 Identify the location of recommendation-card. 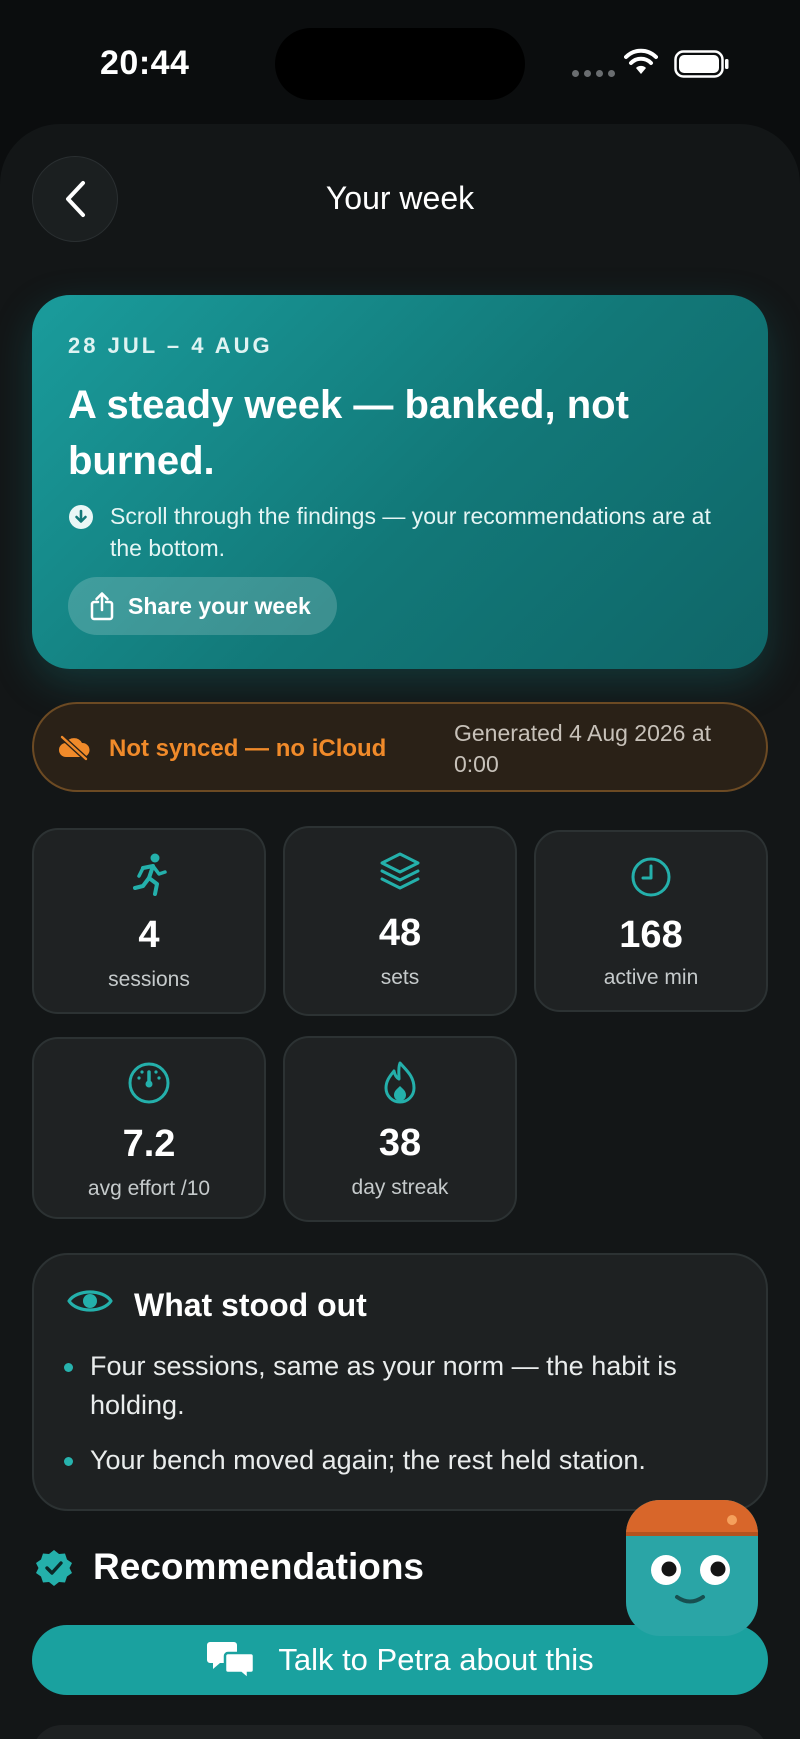
(400, 1732).